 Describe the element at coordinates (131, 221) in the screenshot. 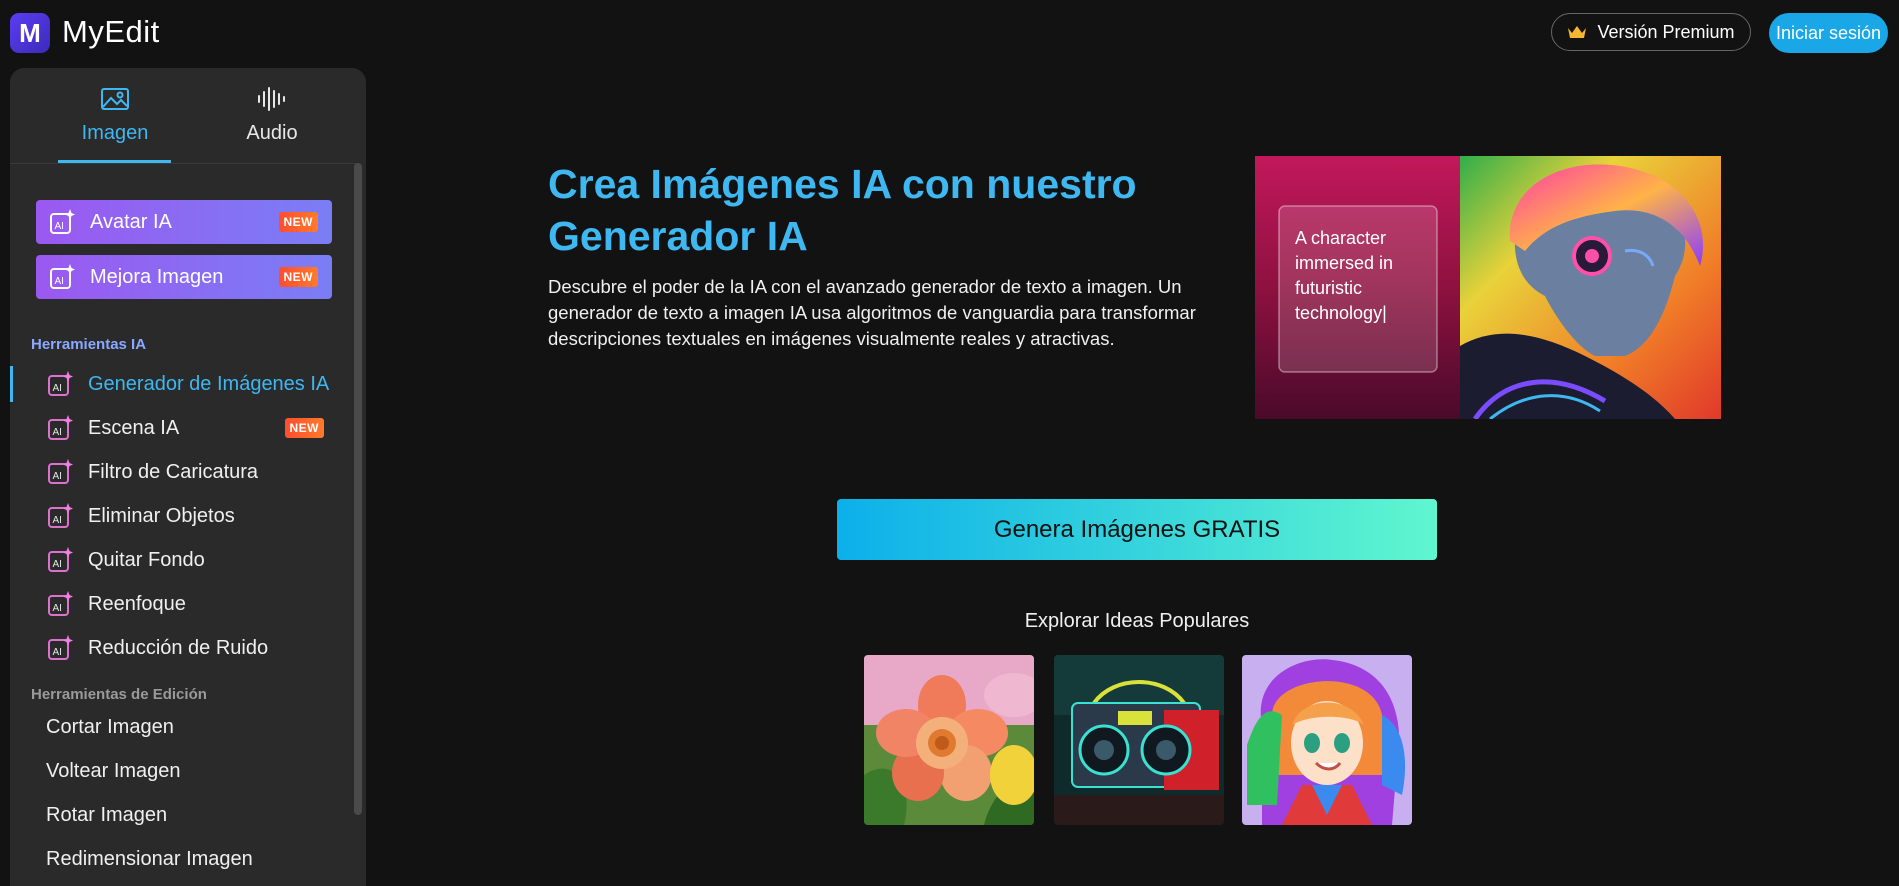

I see `promo-label: Avatar IA` at that location.